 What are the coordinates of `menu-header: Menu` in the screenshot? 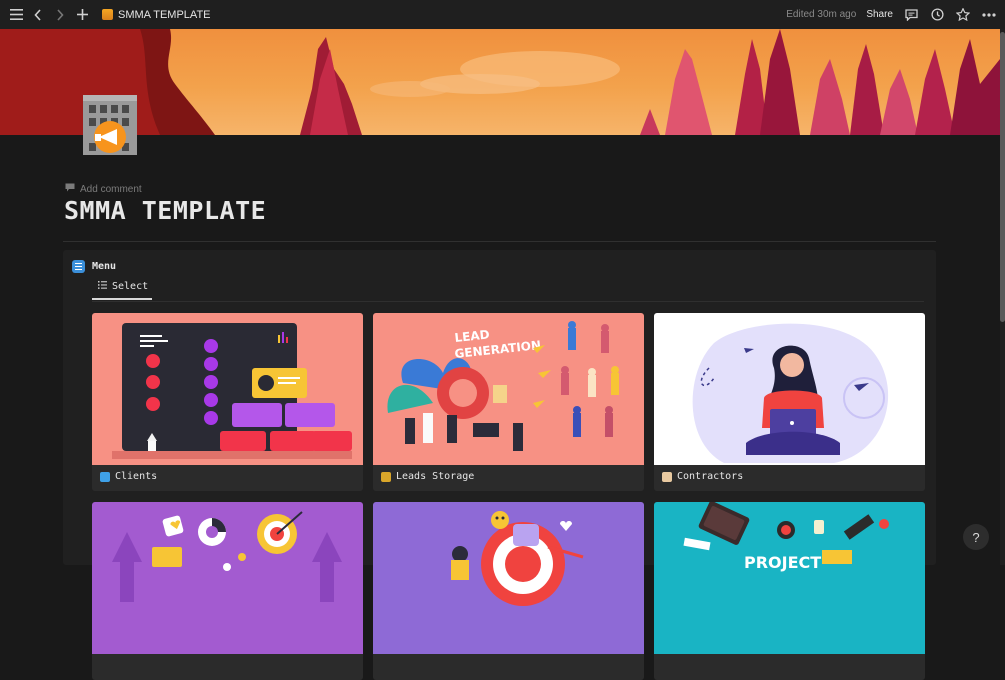 It's located at (94, 266).